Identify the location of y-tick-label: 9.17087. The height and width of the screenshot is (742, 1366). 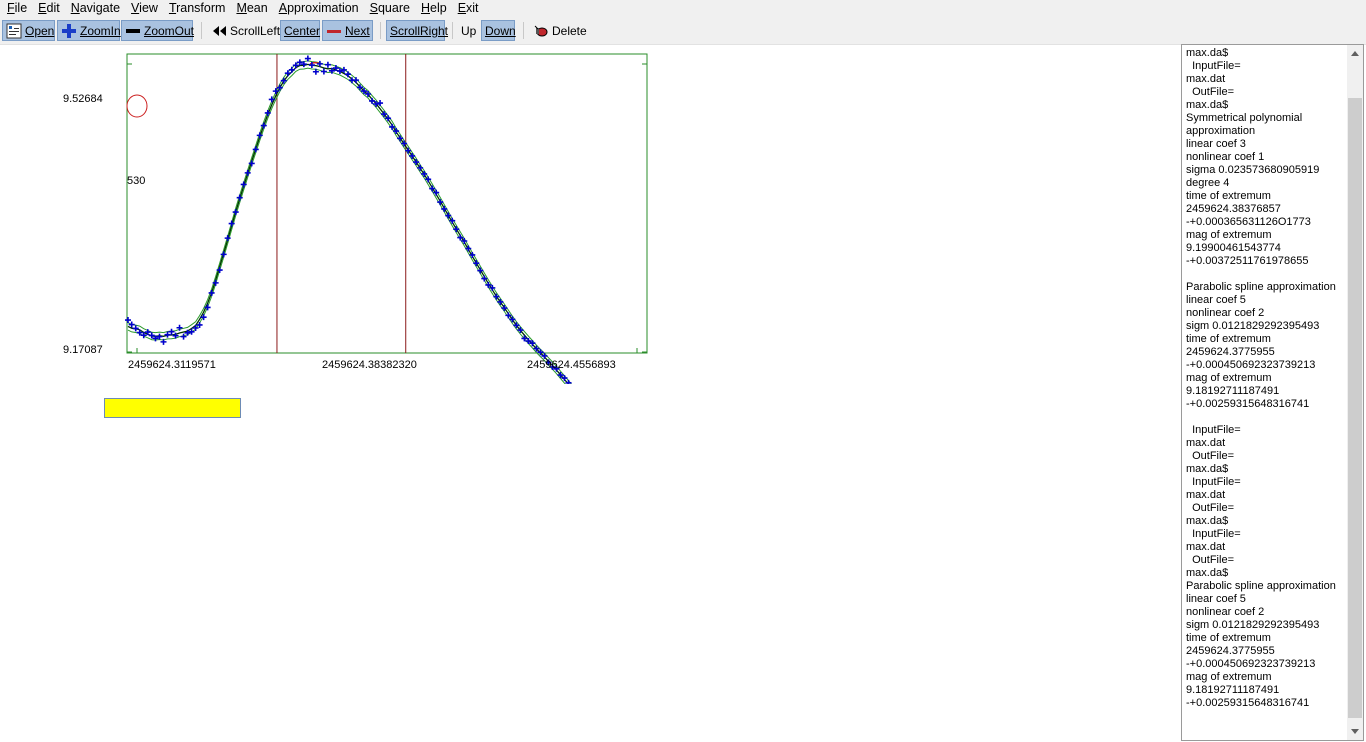
(83, 350).